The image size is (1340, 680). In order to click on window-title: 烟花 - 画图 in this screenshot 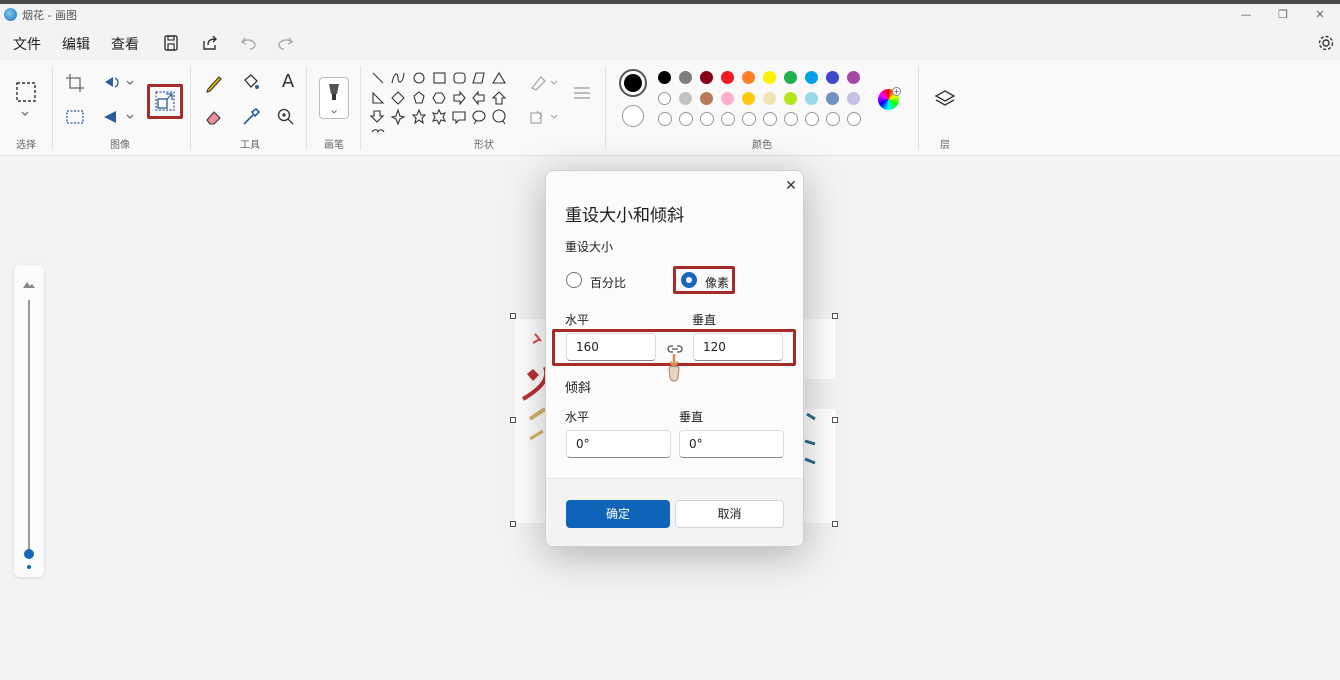, I will do `click(49, 15)`.